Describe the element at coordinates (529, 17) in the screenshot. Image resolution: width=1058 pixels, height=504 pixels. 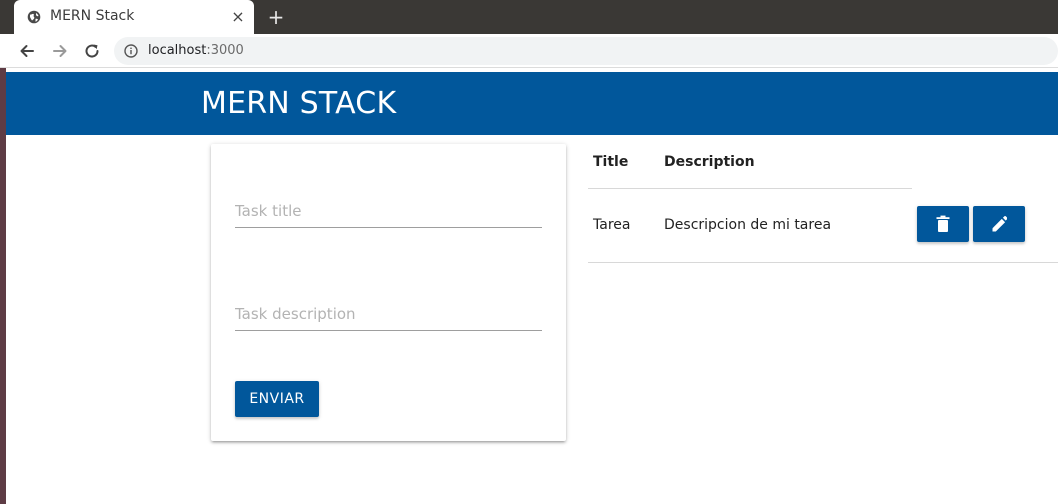
I see `browser-tabstrip: MERN Stack × +` at that location.